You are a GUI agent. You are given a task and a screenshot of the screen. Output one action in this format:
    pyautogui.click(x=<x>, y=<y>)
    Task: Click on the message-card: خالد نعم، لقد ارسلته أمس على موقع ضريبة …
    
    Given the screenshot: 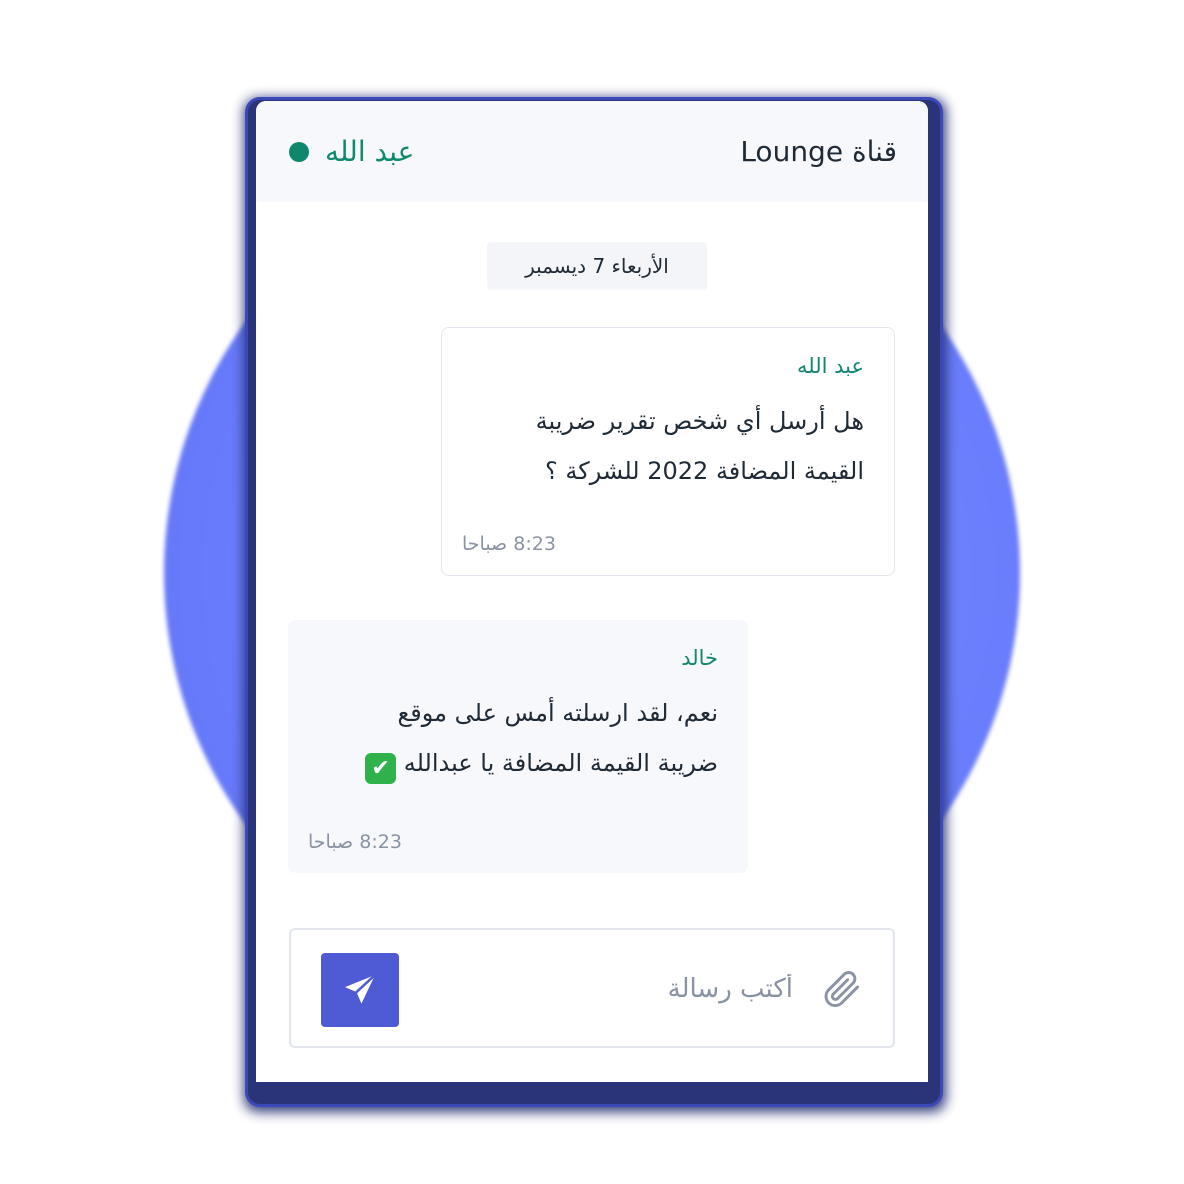 What is the action you would take?
    pyautogui.click(x=518, y=746)
    